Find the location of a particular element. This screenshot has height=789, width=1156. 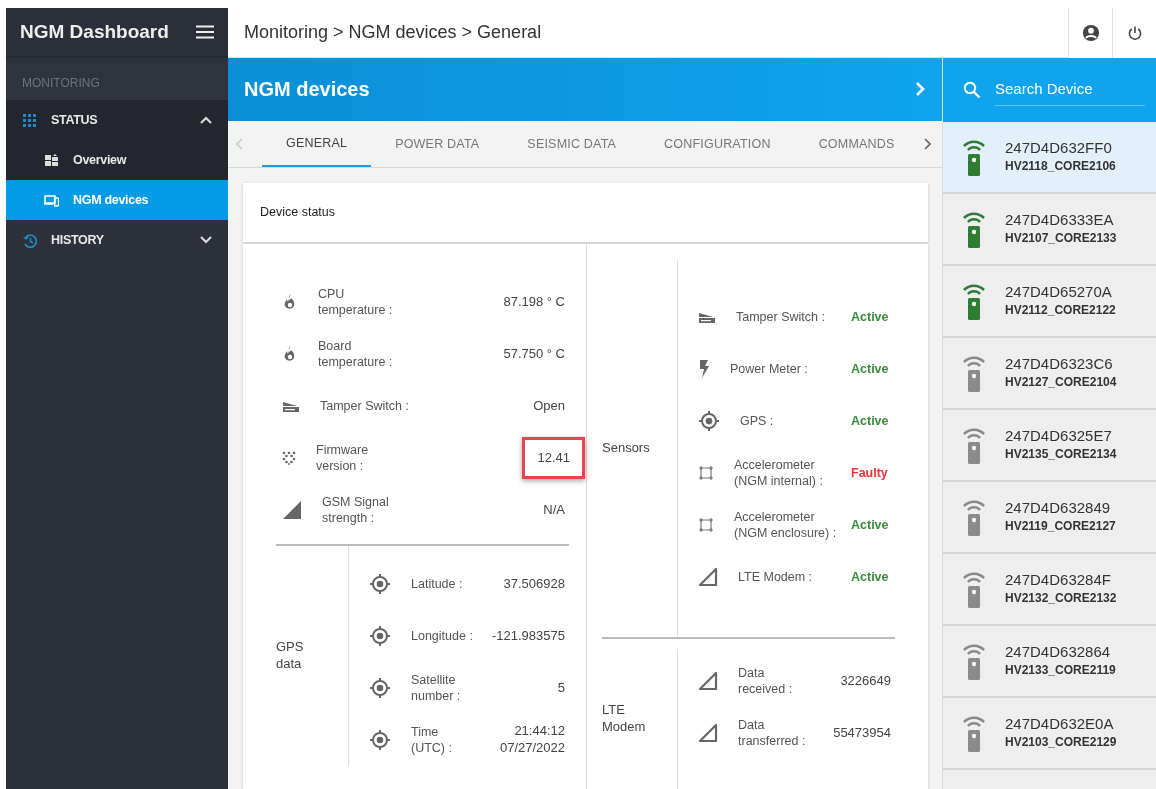

breadcrumb: Monitoring > NGM devices > General is located at coordinates (393, 32).